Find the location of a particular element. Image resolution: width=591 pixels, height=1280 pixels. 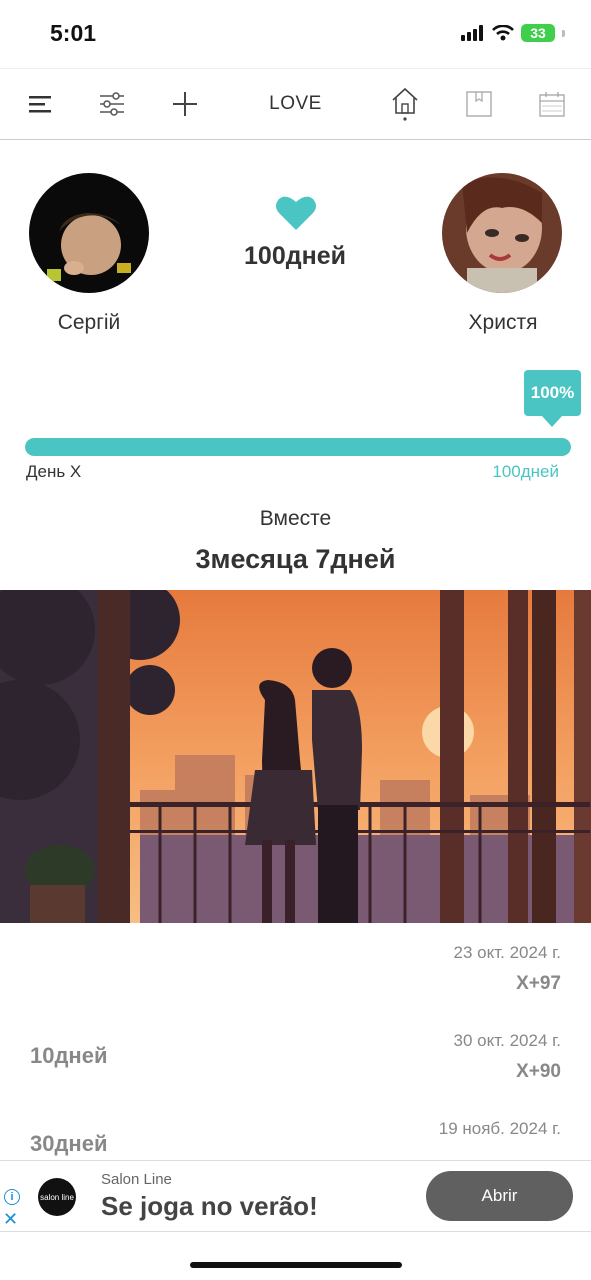

ad-brand: Salon Line is located at coordinates (136, 1179).